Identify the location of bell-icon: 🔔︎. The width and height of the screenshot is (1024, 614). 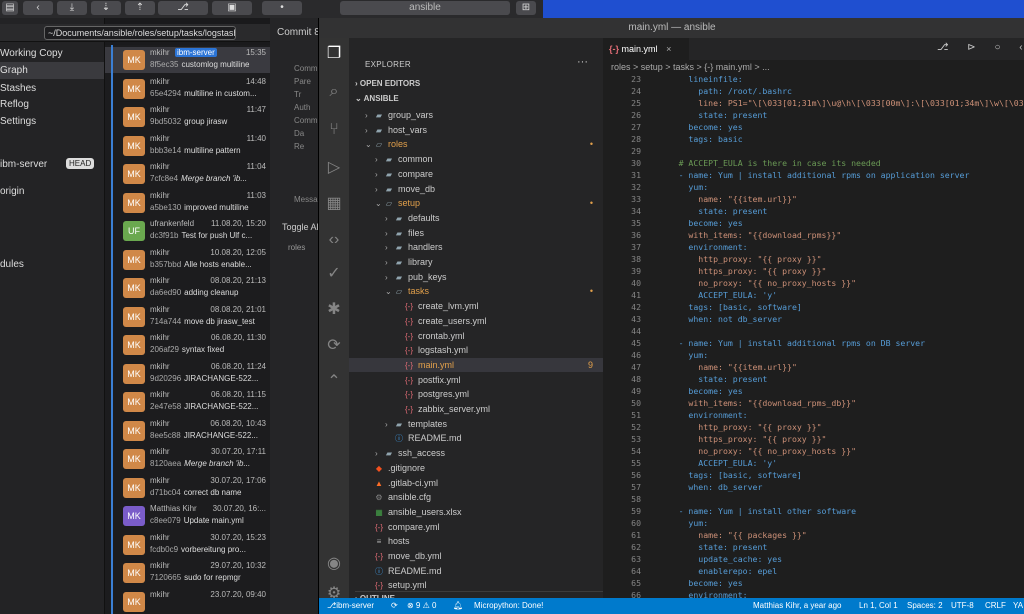
(458, 606).